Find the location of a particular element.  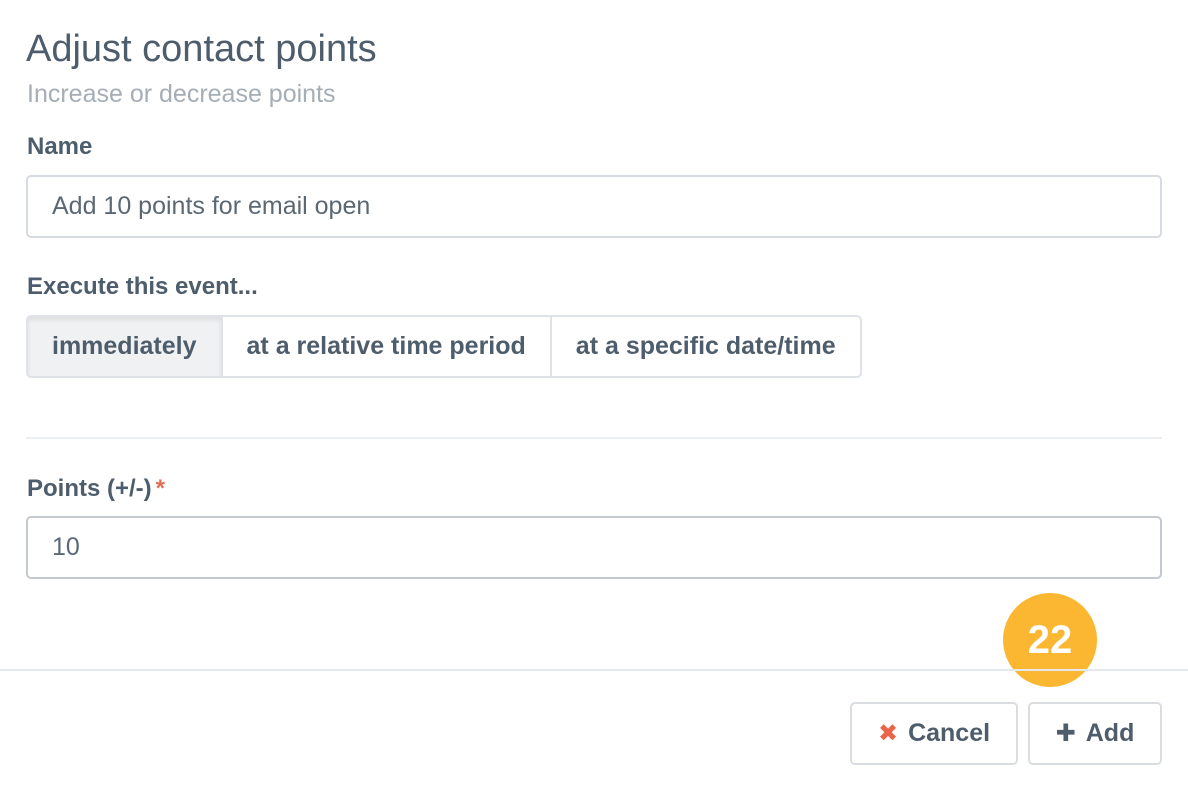

section-divider is located at coordinates (594, 438).